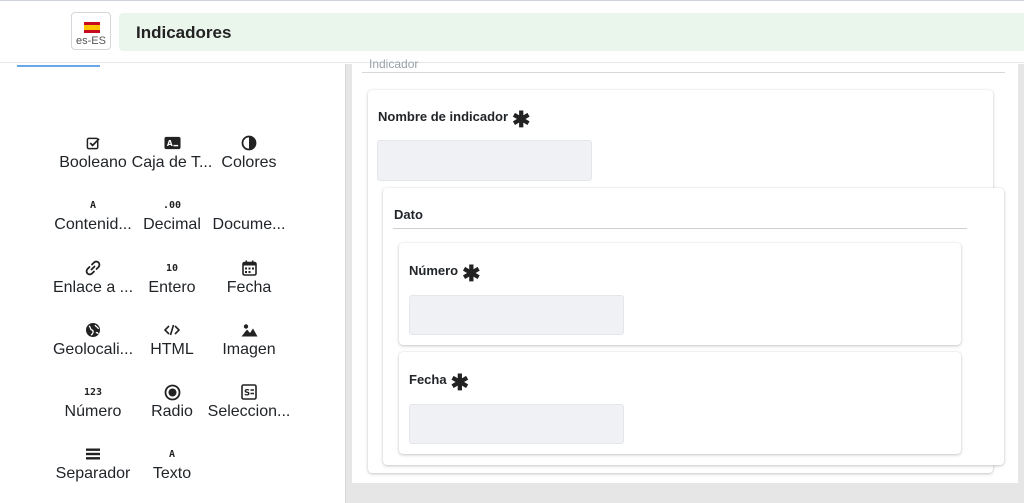  What do you see at coordinates (172, 222) in the screenshot?
I see `palette-item-decimal: .00 Decimal` at bounding box center [172, 222].